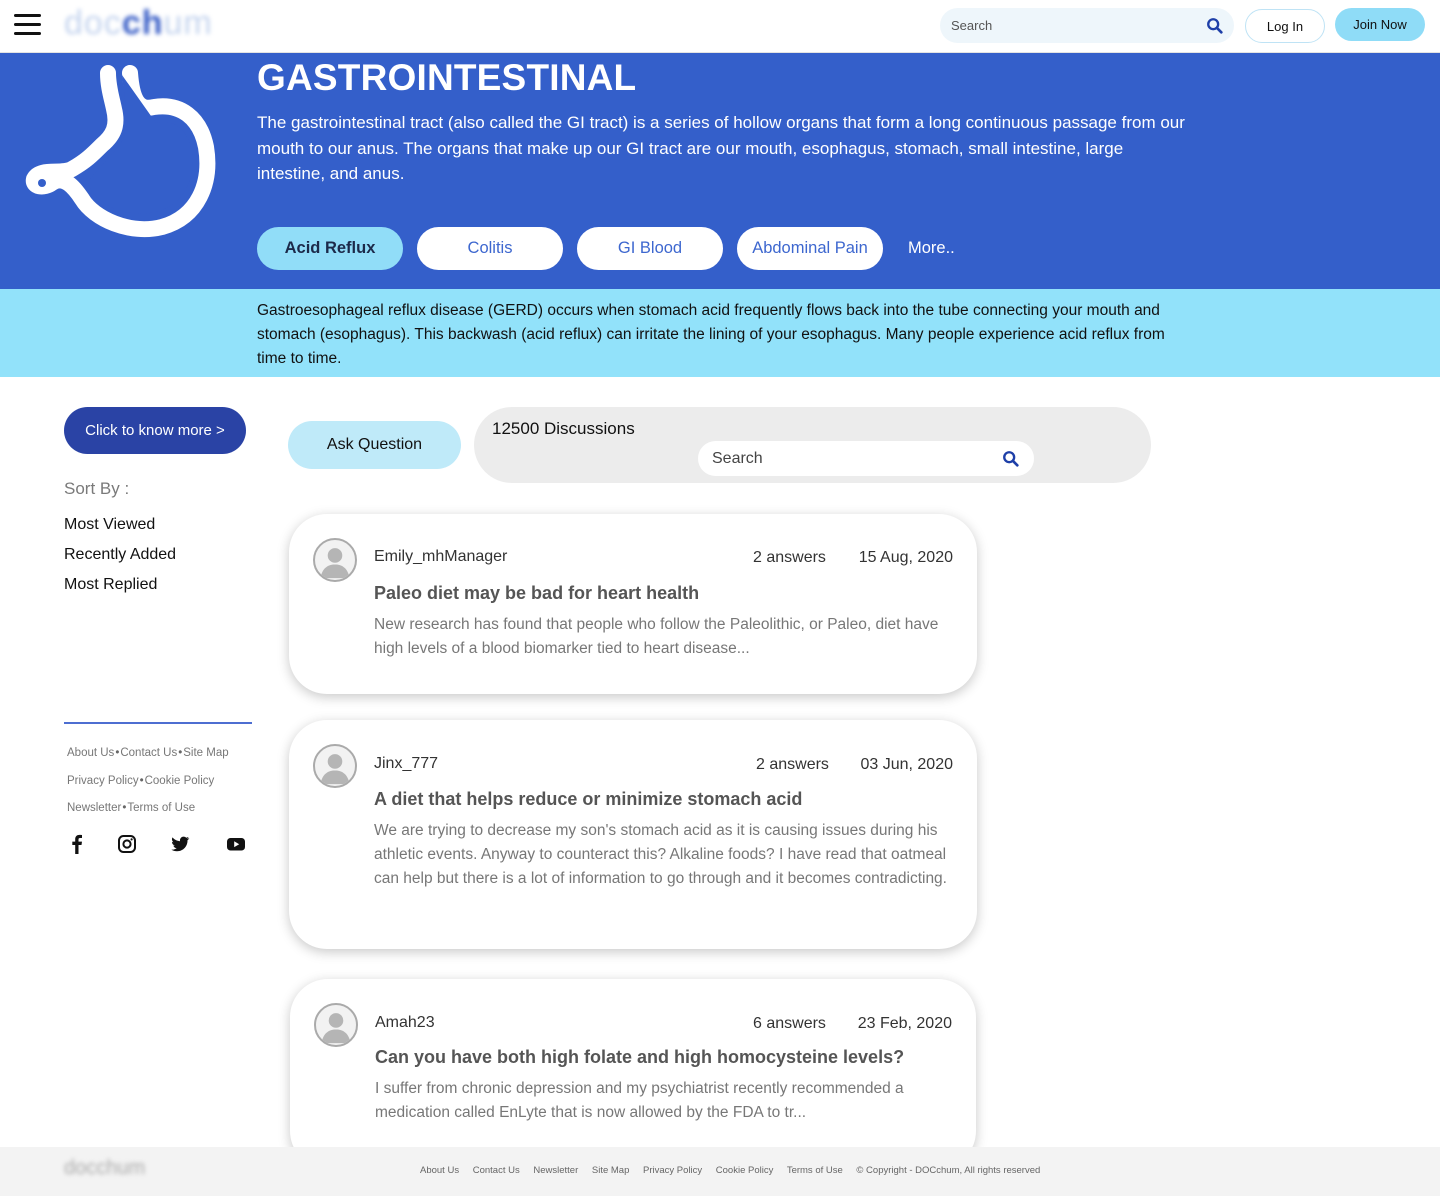 Image resolution: width=1440 pixels, height=1196 pixels. What do you see at coordinates (490, 248) in the screenshot?
I see `topic-chip-colitis: Colitis` at bounding box center [490, 248].